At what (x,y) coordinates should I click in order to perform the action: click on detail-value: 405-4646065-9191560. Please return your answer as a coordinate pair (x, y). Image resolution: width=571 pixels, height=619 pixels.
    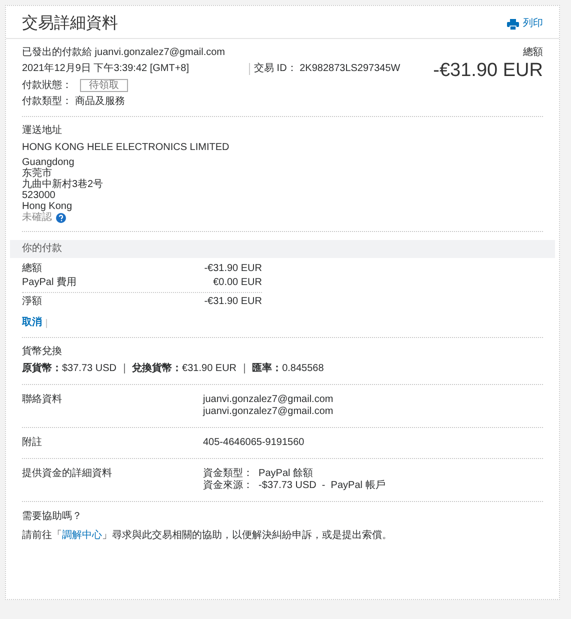
    Looking at the image, I should click on (253, 443).